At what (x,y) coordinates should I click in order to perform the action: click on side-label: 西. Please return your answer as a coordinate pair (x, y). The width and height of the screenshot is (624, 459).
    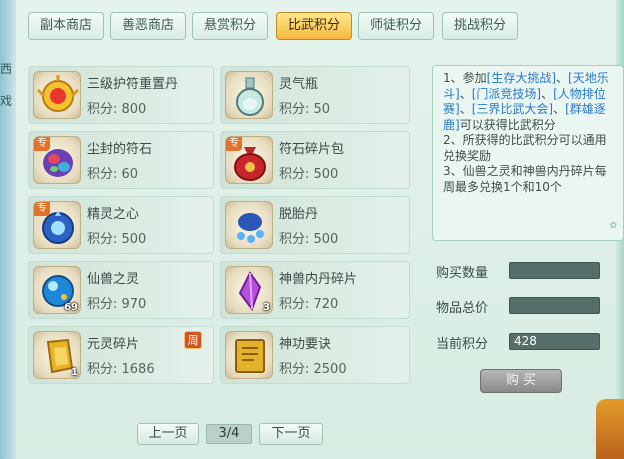
    Looking at the image, I should click on (6, 69).